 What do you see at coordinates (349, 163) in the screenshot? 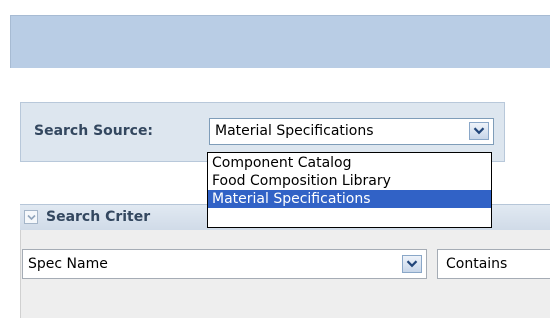
I see `option-component-catalog: Component Catalog` at bounding box center [349, 163].